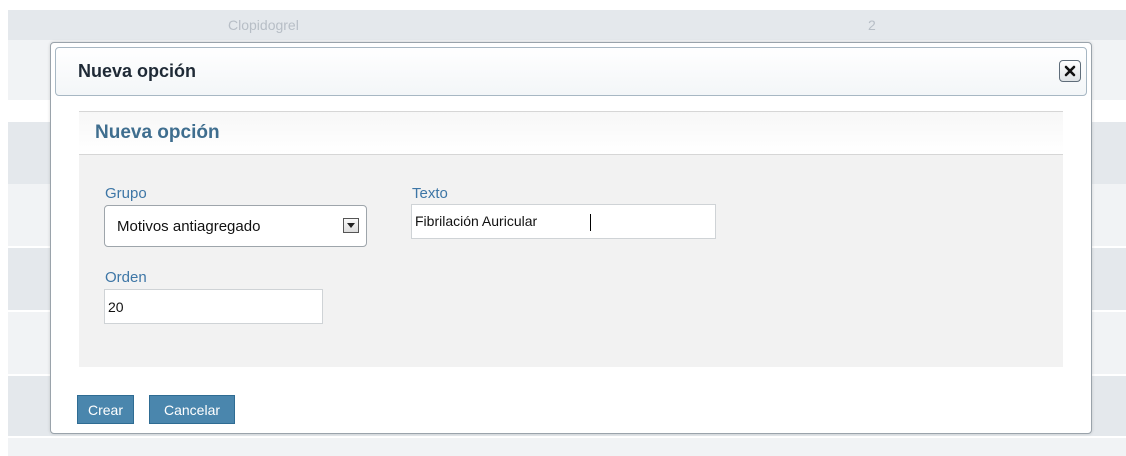 This screenshot has height=456, width=1126. What do you see at coordinates (105, 409) in the screenshot?
I see `create-button: Crear` at bounding box center [105, 409].